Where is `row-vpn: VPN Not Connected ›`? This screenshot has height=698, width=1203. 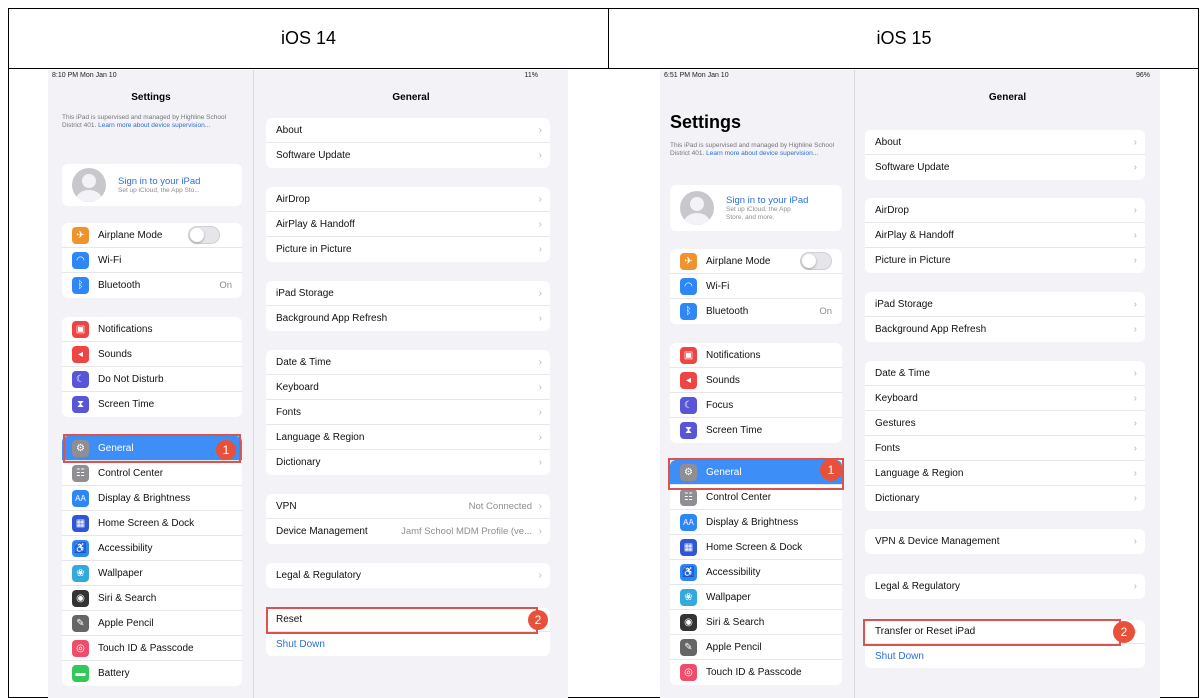 row-vpn: VPN Not Connected › is located at coordinates (408, 506).